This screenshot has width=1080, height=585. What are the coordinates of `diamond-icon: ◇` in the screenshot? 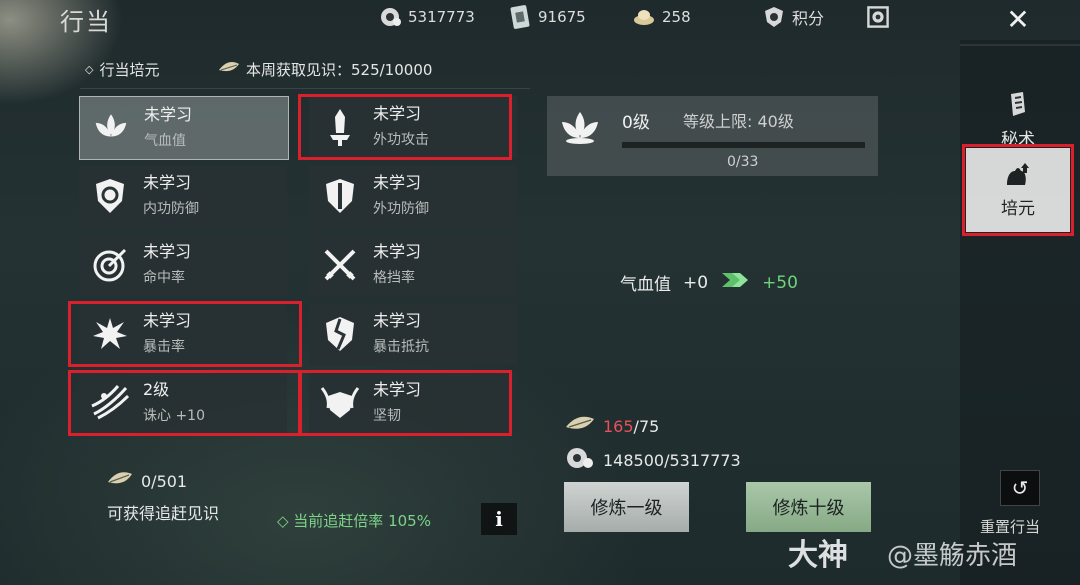 It's located at (89, 69).